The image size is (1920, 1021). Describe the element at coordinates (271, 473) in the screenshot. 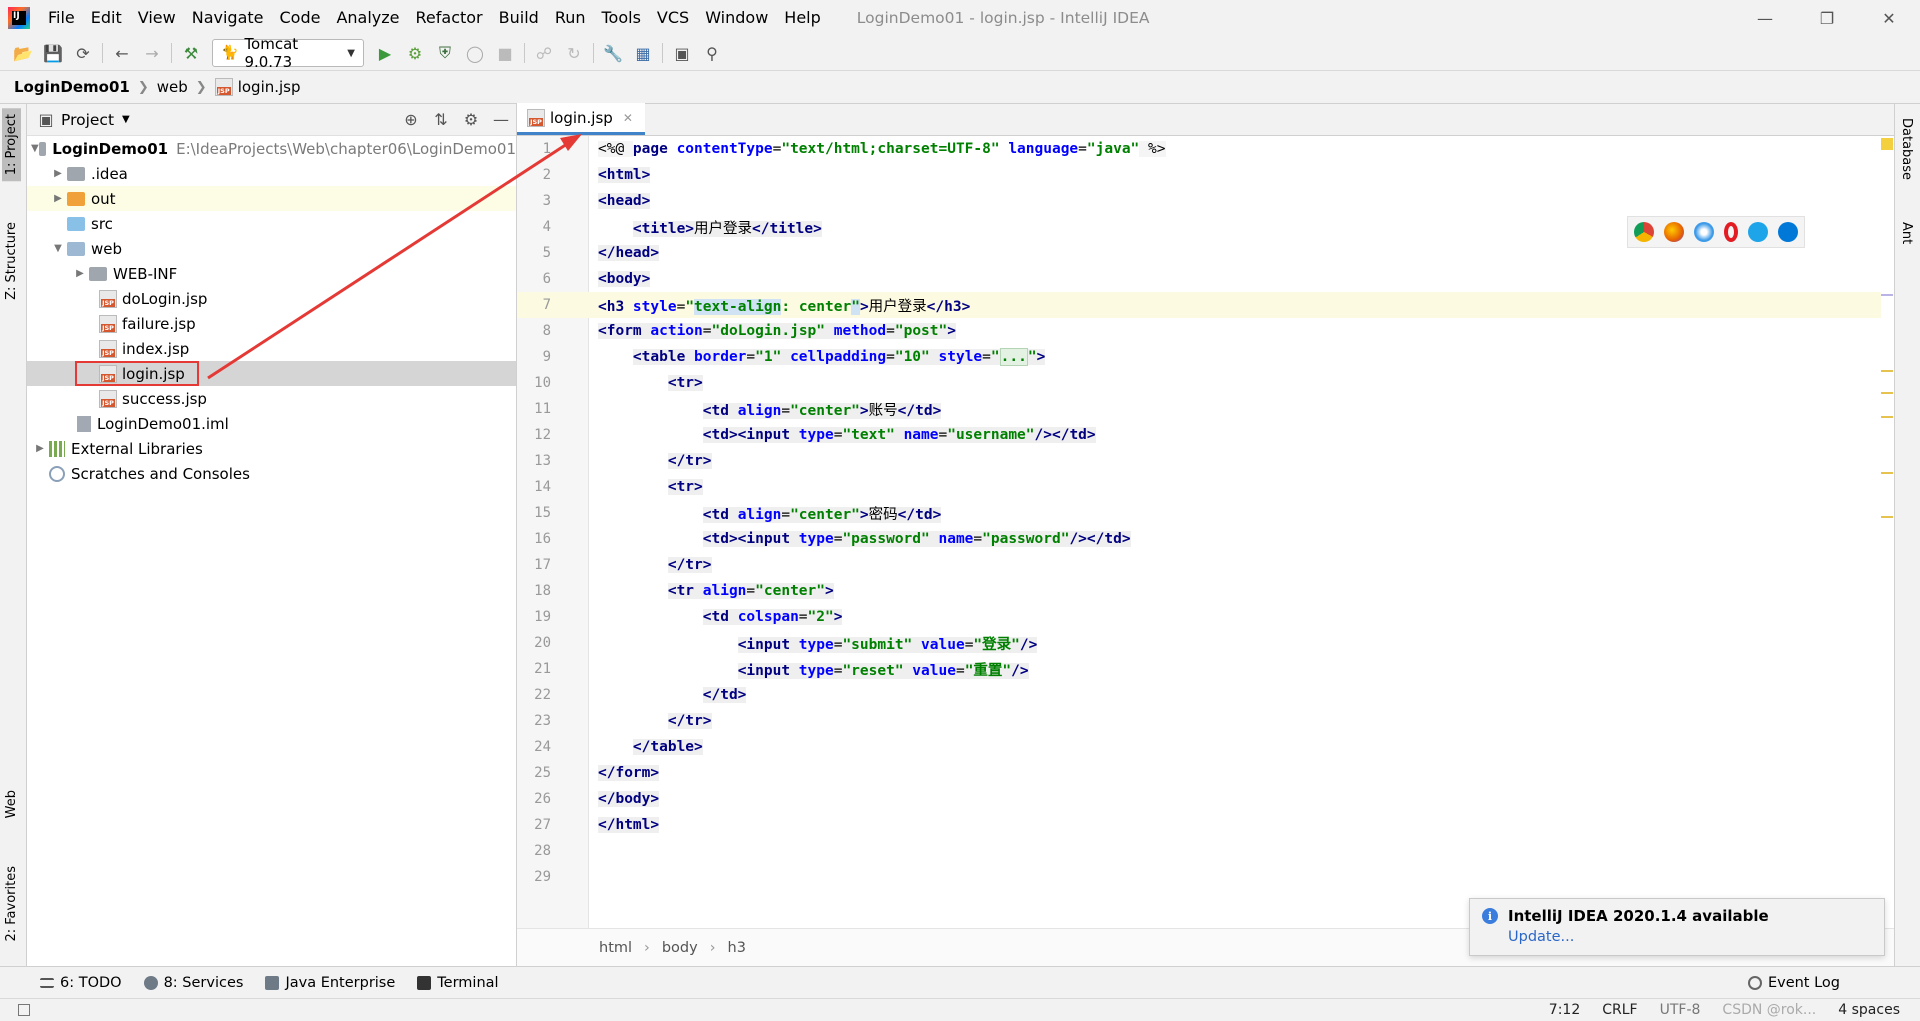

I see `tree-item-scratches: Scratches and Consoles` at that location.